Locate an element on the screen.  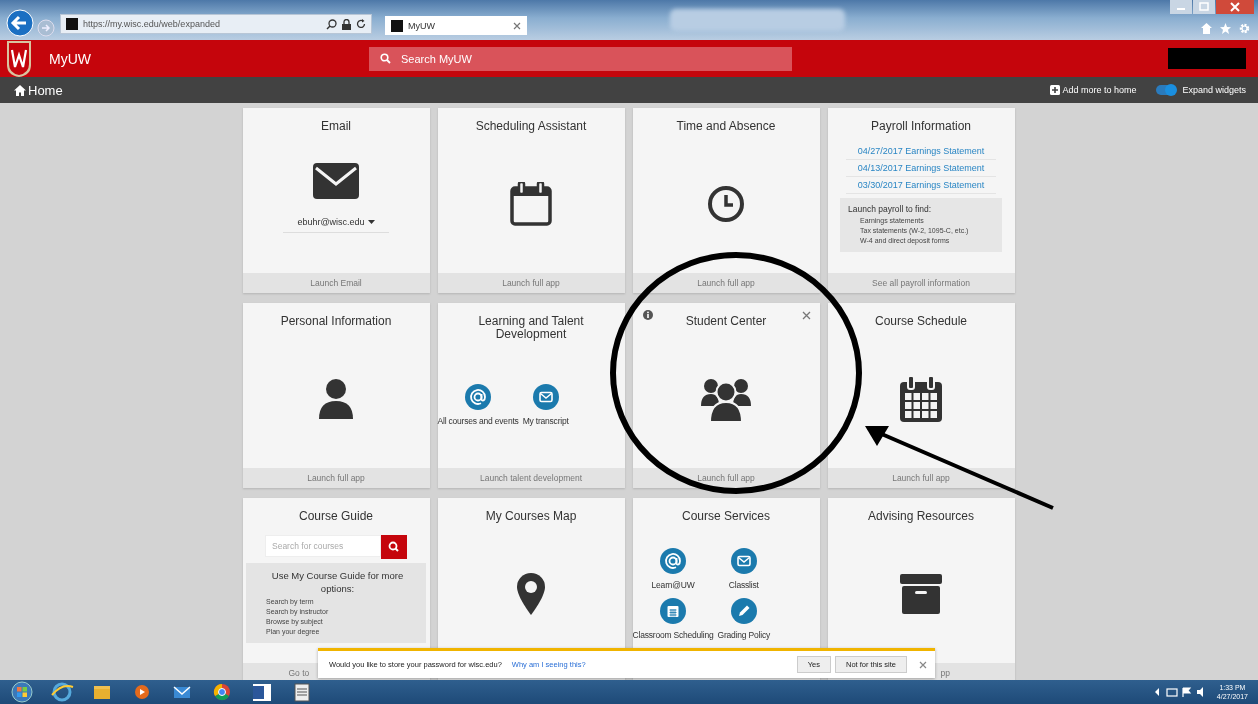
search-input: Search MyUW is located at coordinates (551, 58).